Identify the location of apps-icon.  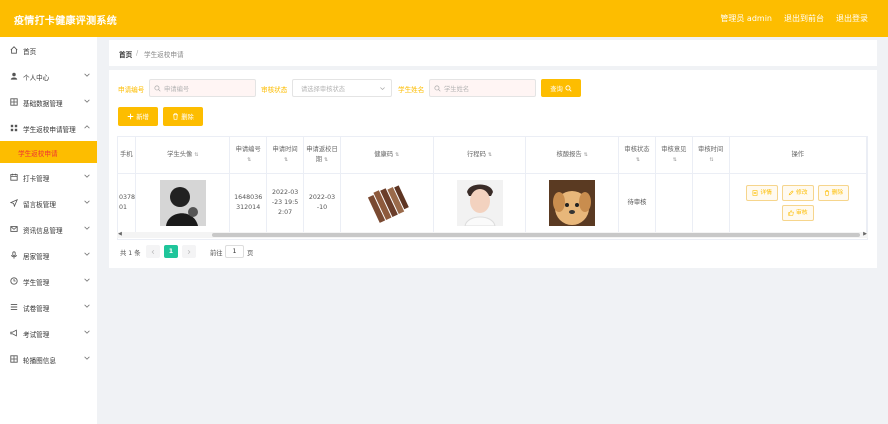
(14, 128).